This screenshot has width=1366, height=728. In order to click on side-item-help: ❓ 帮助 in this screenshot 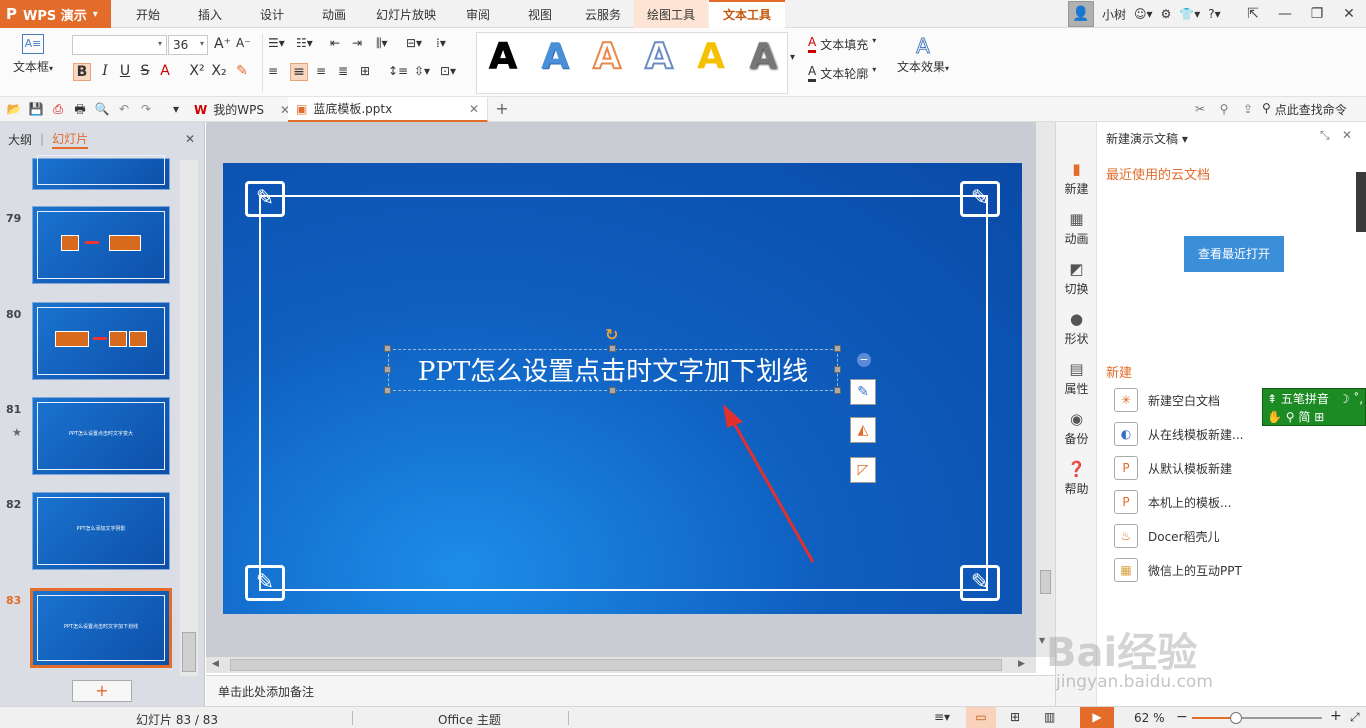, I will do `click(1076, 478)`.